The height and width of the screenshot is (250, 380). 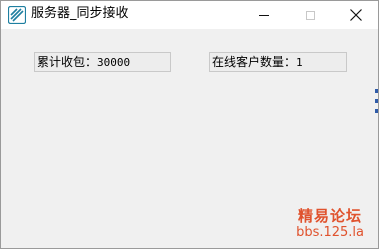 What do you see at coordinates (330, 216) in the screenshot?
I see `watermark-title: 精易论坛` at bounding box center [330, 216].